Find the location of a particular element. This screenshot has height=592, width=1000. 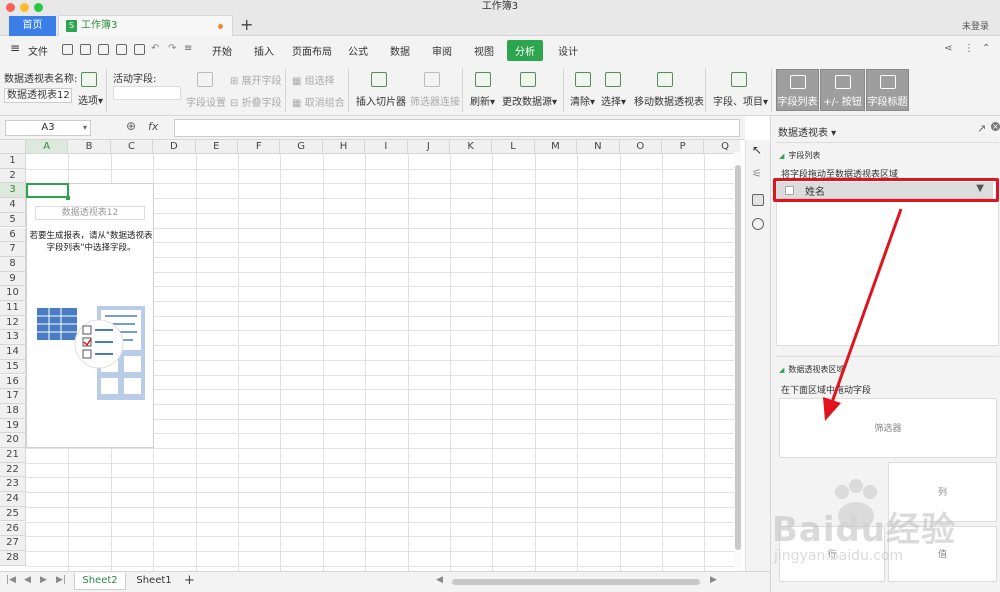

hscroll-left-icon: ◀ is located at coordinates (439, 580).